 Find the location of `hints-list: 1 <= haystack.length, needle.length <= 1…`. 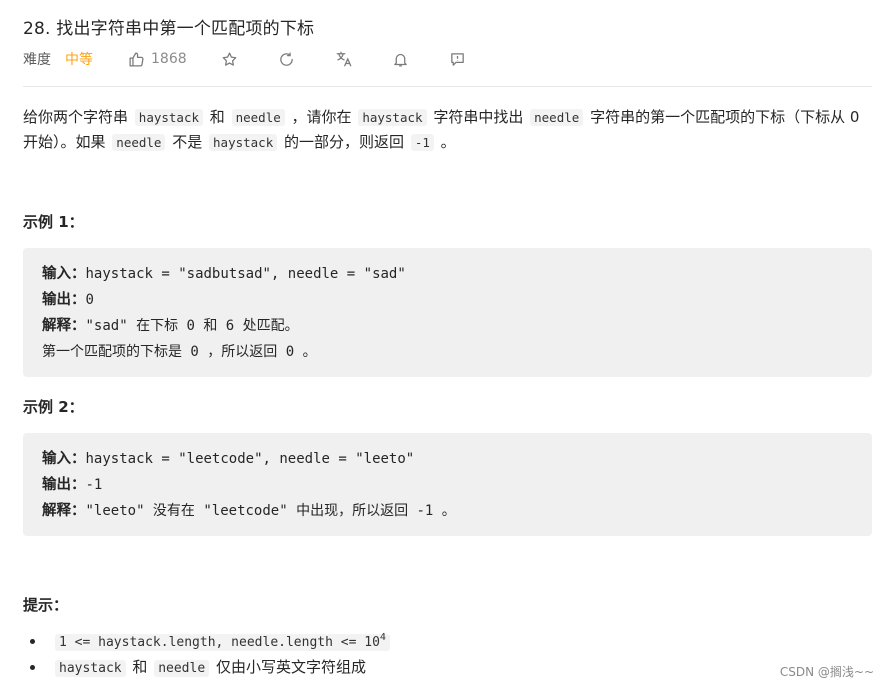

hints-list: 1 <= haystack.length, needle.length <= 1… is located at coordinates (211, 655).